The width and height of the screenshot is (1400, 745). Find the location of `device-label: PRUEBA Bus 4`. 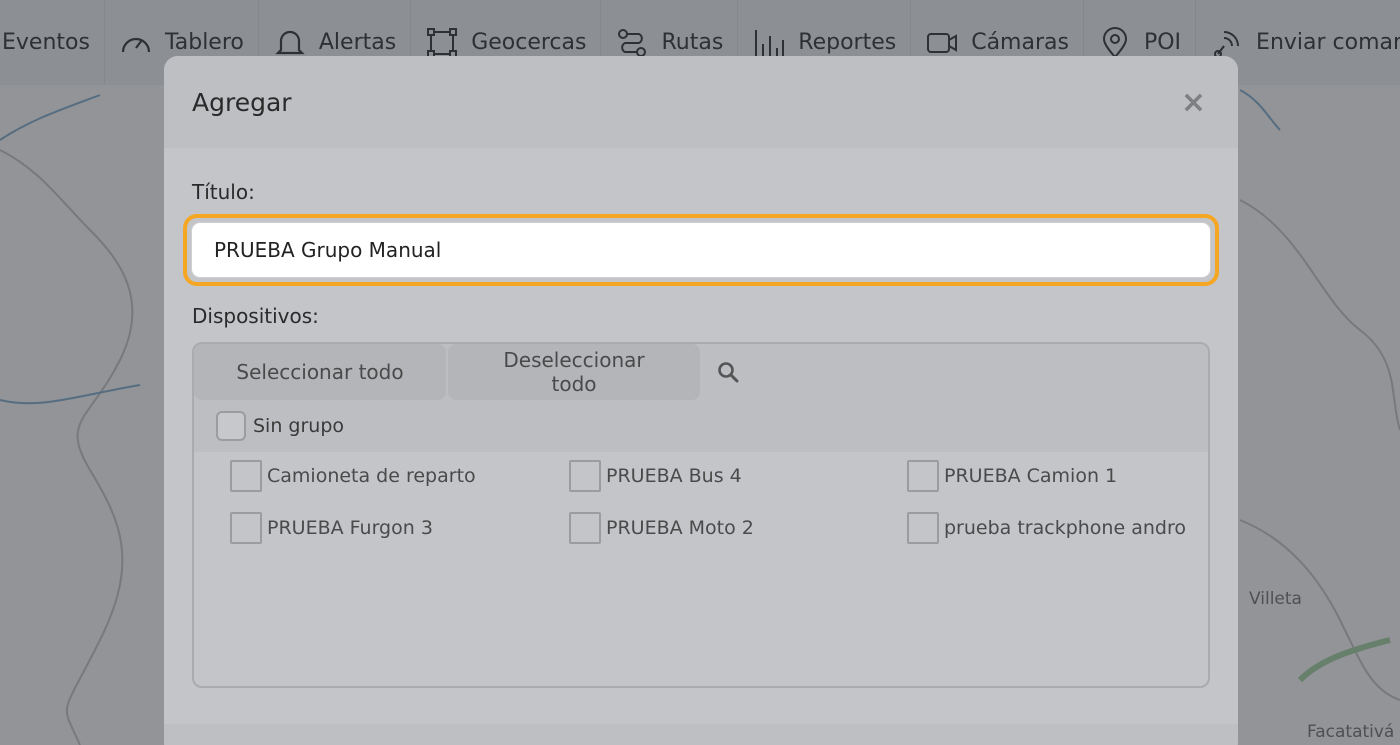

device-label: PRUEBA Bus 4 is located at coordinates (674, 476).